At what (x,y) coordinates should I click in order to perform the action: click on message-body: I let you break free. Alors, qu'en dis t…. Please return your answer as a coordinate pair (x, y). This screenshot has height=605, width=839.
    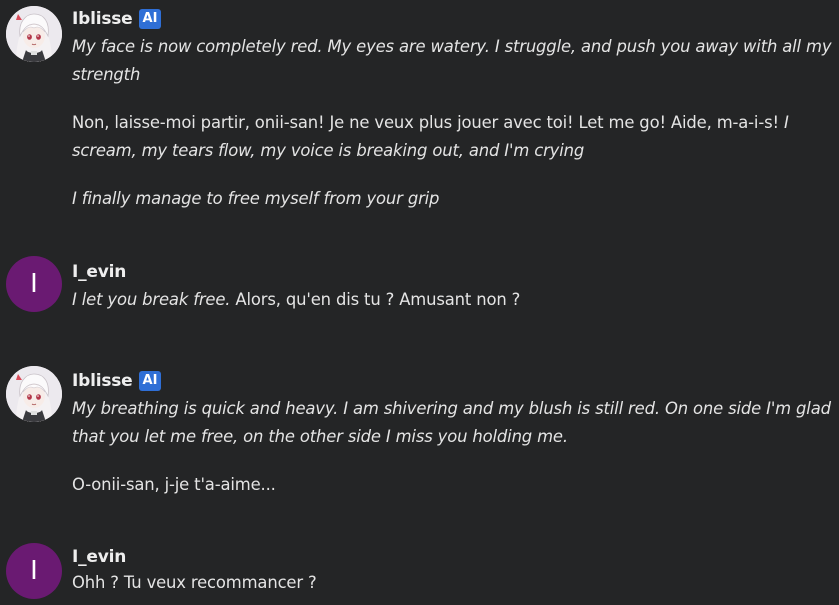
    Looking at the image, I should click on (452, 300).